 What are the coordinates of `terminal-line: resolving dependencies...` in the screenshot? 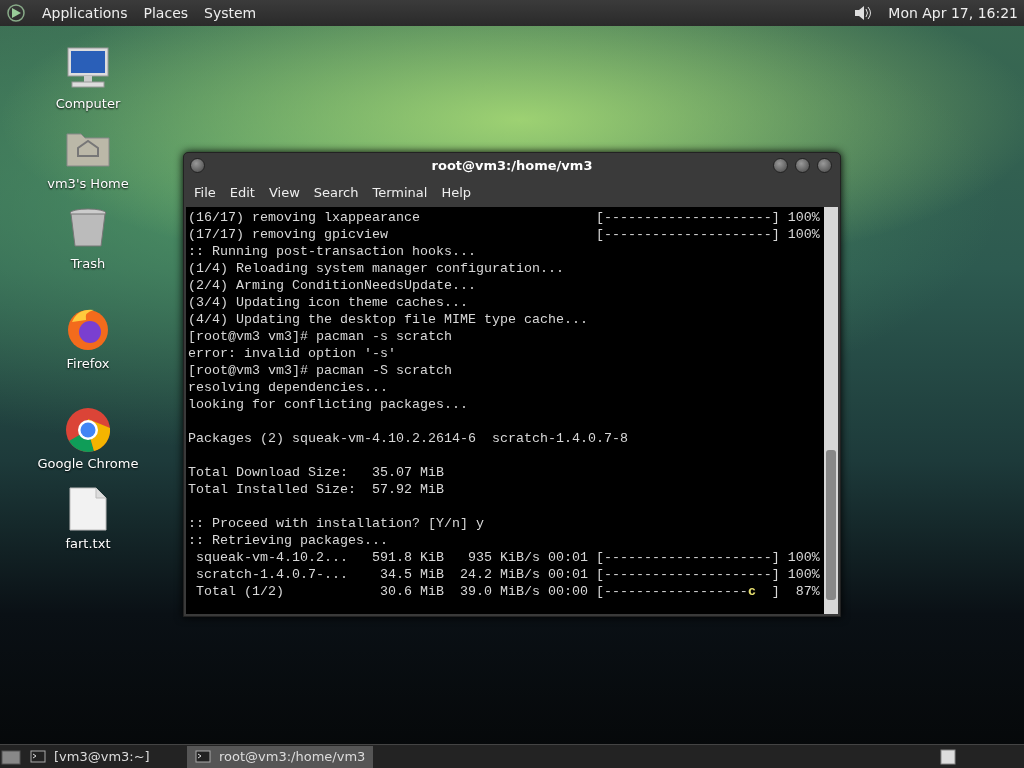 It's located at (288, 387).